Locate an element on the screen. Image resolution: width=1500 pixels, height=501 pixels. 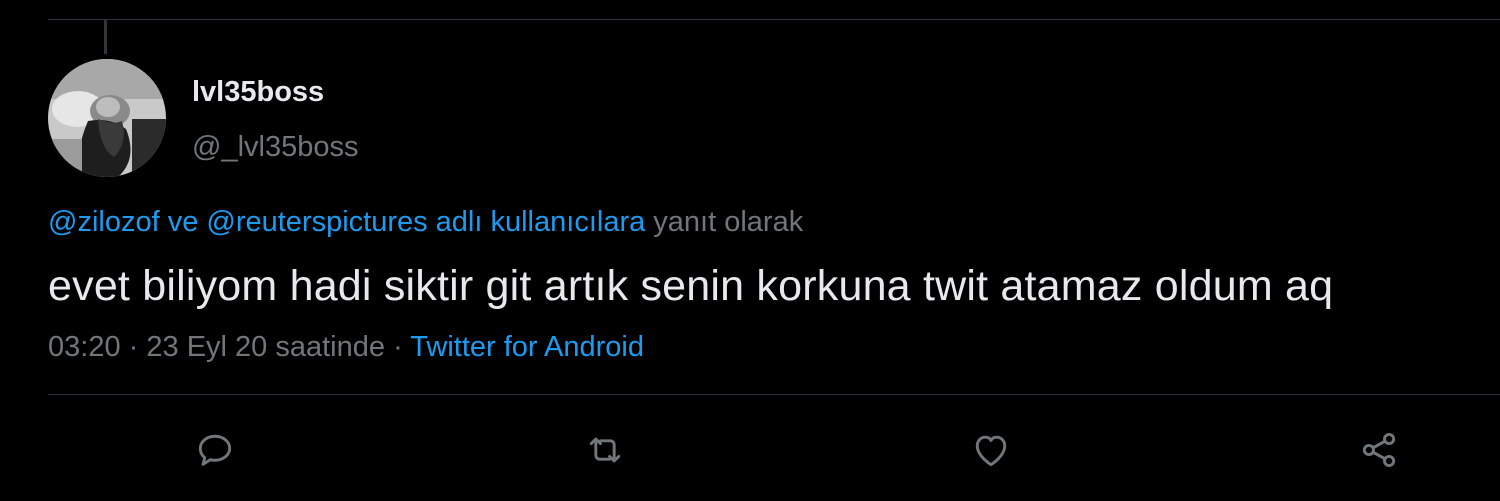
avatar-portrait-image is located at coordinates (107, 118).